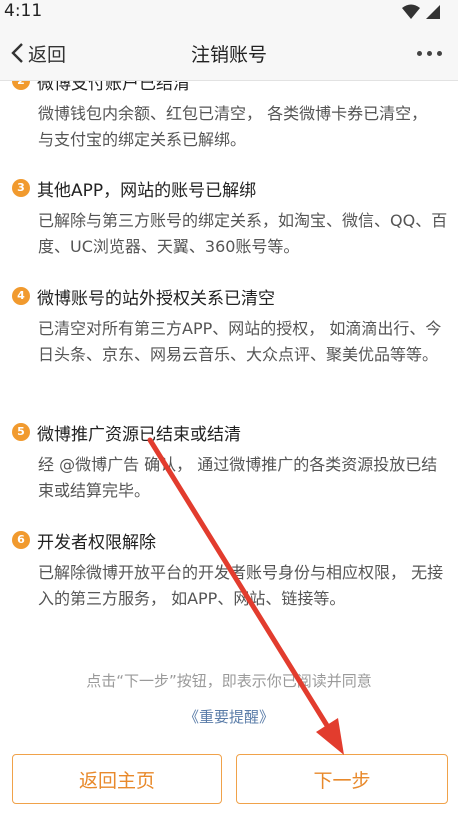  Describe the element at coordinates (229, 681) in the screenshot. I see `agreement-notice: 点击“下一步”按钮，即表示你已阅读并同意` at that location.